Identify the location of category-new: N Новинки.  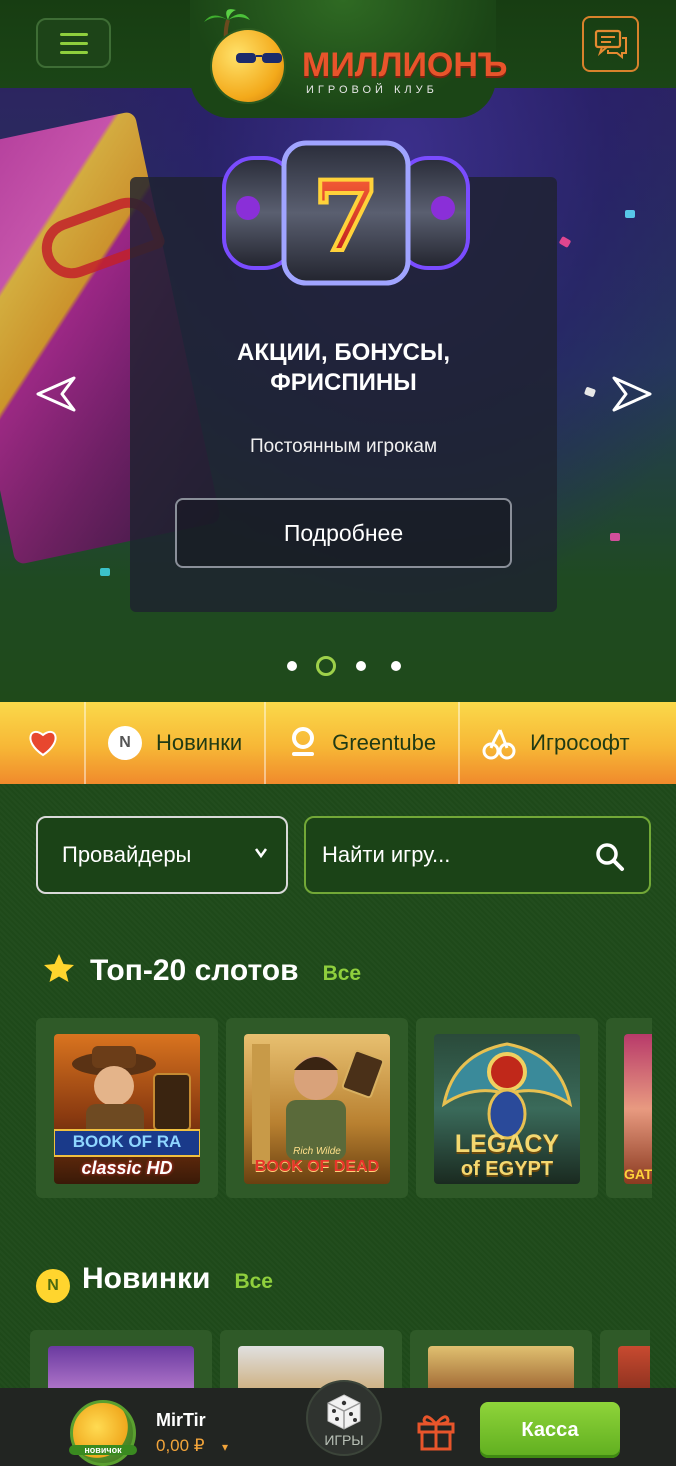
(176, 743).